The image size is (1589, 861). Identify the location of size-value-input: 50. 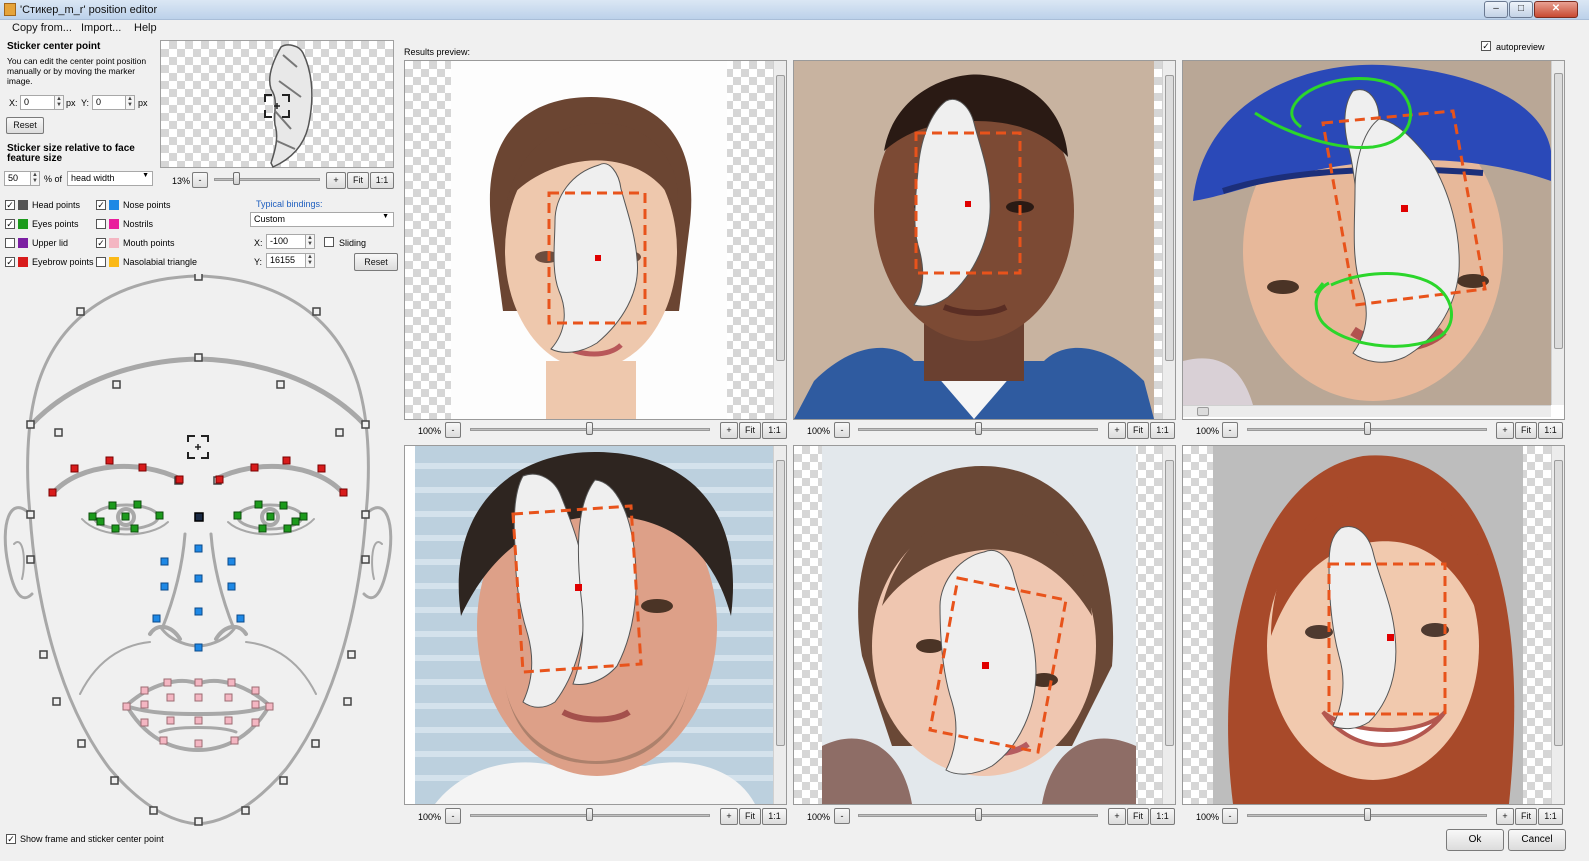
(18, 178).